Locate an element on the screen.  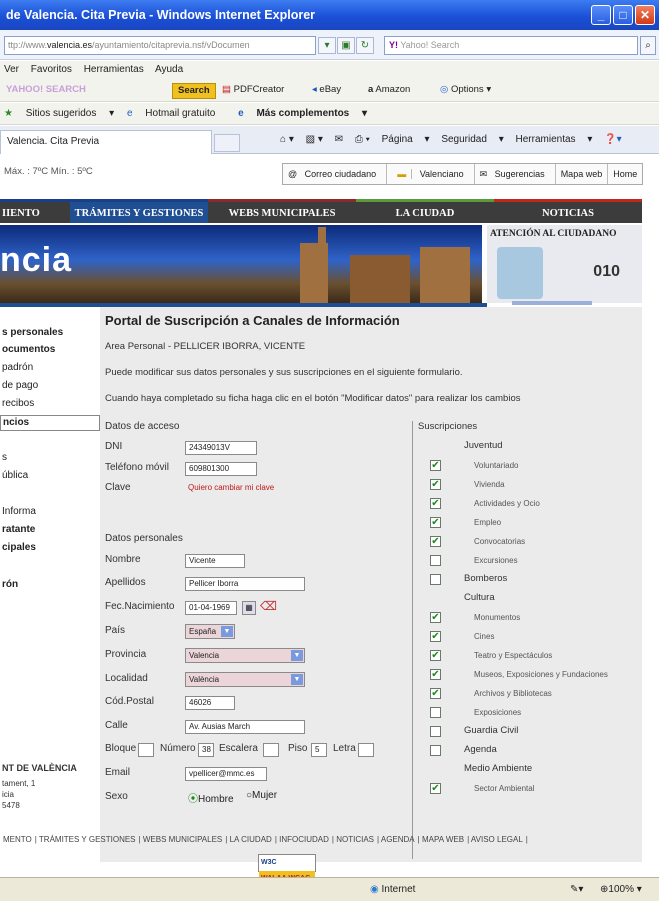
cp-field: 46026 is located at coordinates (210, 703).